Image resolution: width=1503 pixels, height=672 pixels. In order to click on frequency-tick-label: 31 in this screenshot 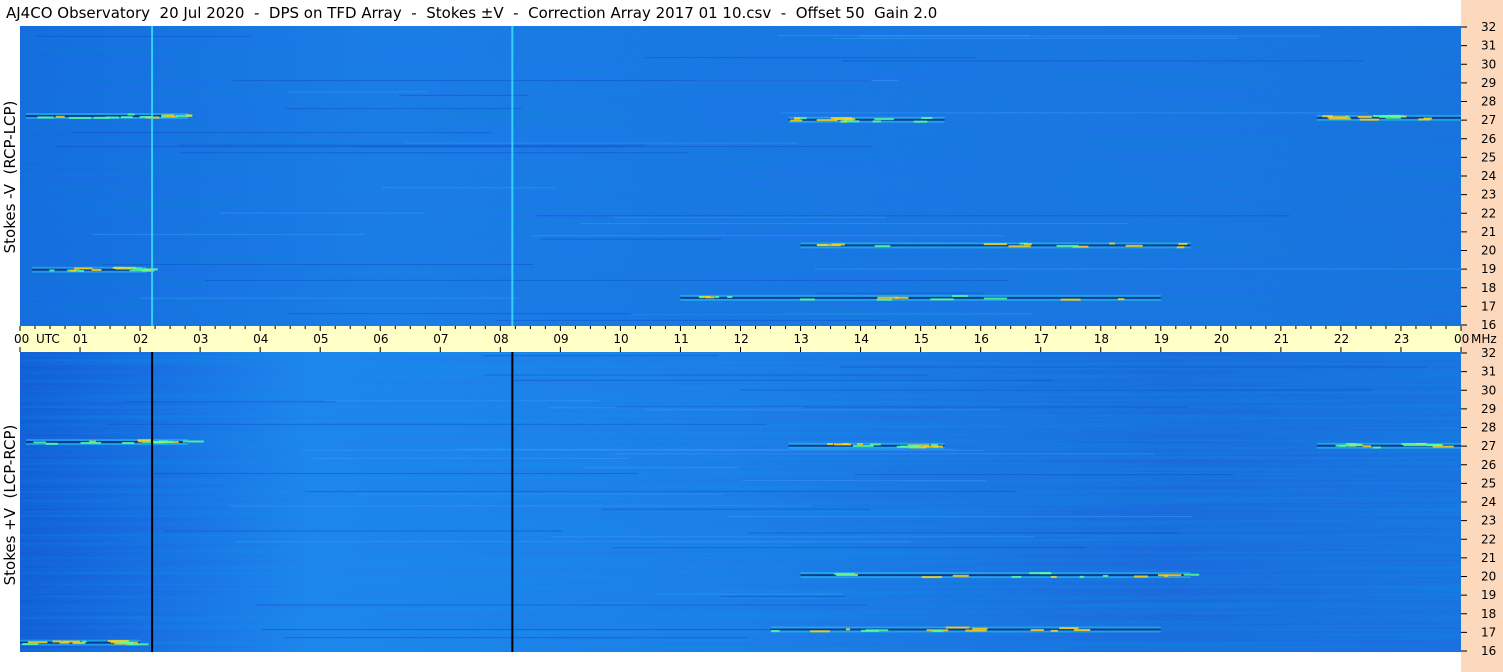, I will do `click(1488, 372)`.